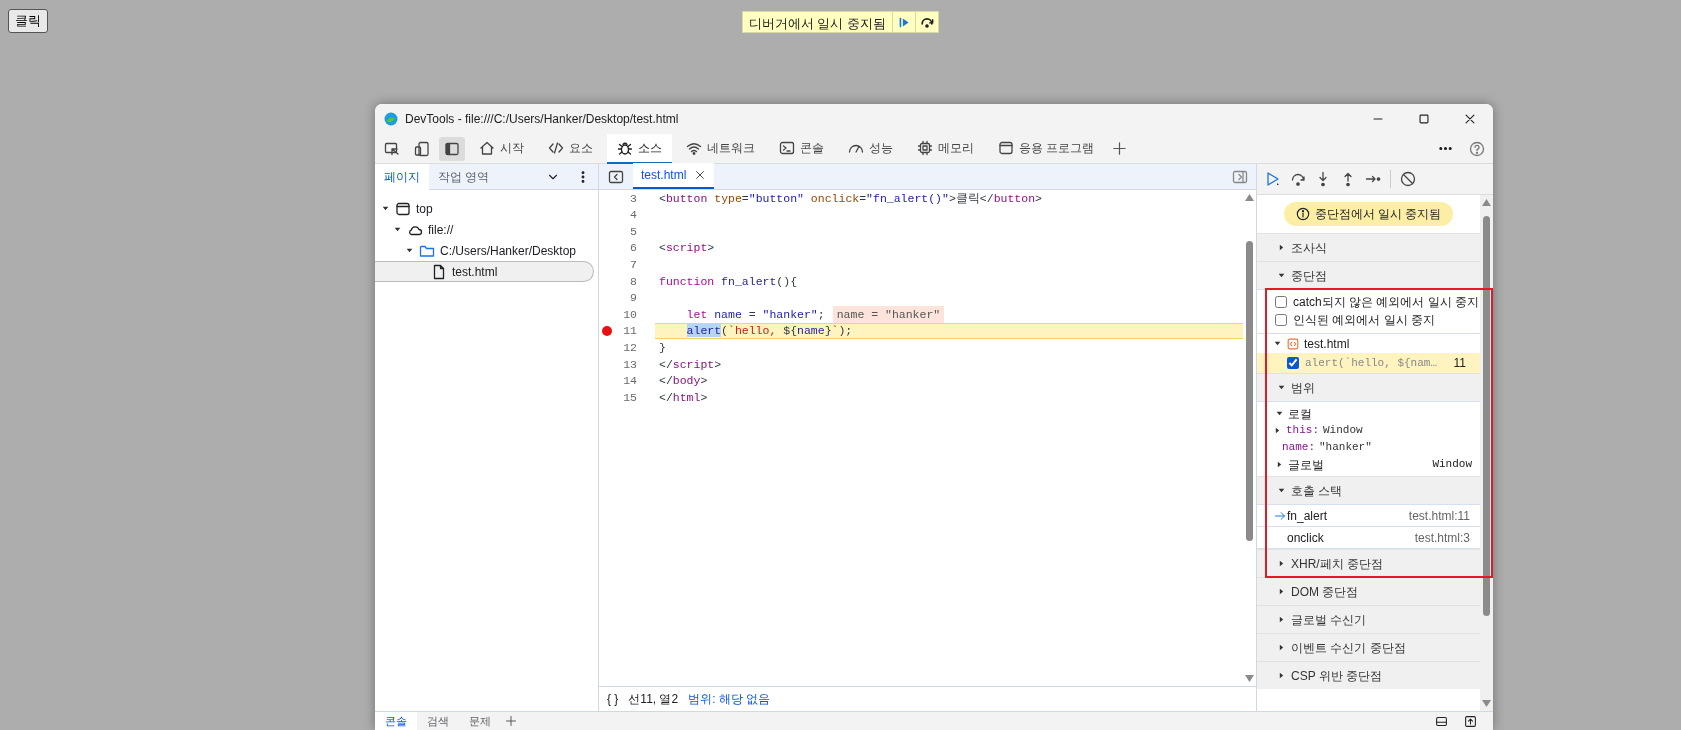  What do you see at coordinates (1364, 320) in the screenshot?
I see `checkbox-label: 인식된 예외에서 일시 중지` at bounding box center [1364, 320].